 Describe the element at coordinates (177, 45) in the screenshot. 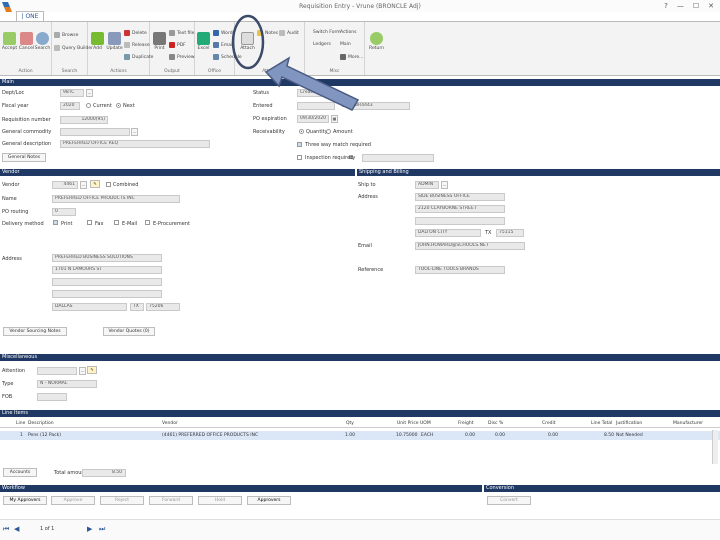

I see `pdf-button: PDF` at that location.